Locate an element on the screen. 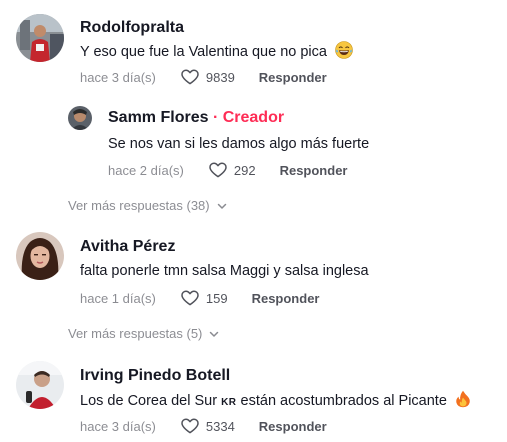  reply-meta: hace 2 día(s) 292 Responder is located at coordinates (227, 170).